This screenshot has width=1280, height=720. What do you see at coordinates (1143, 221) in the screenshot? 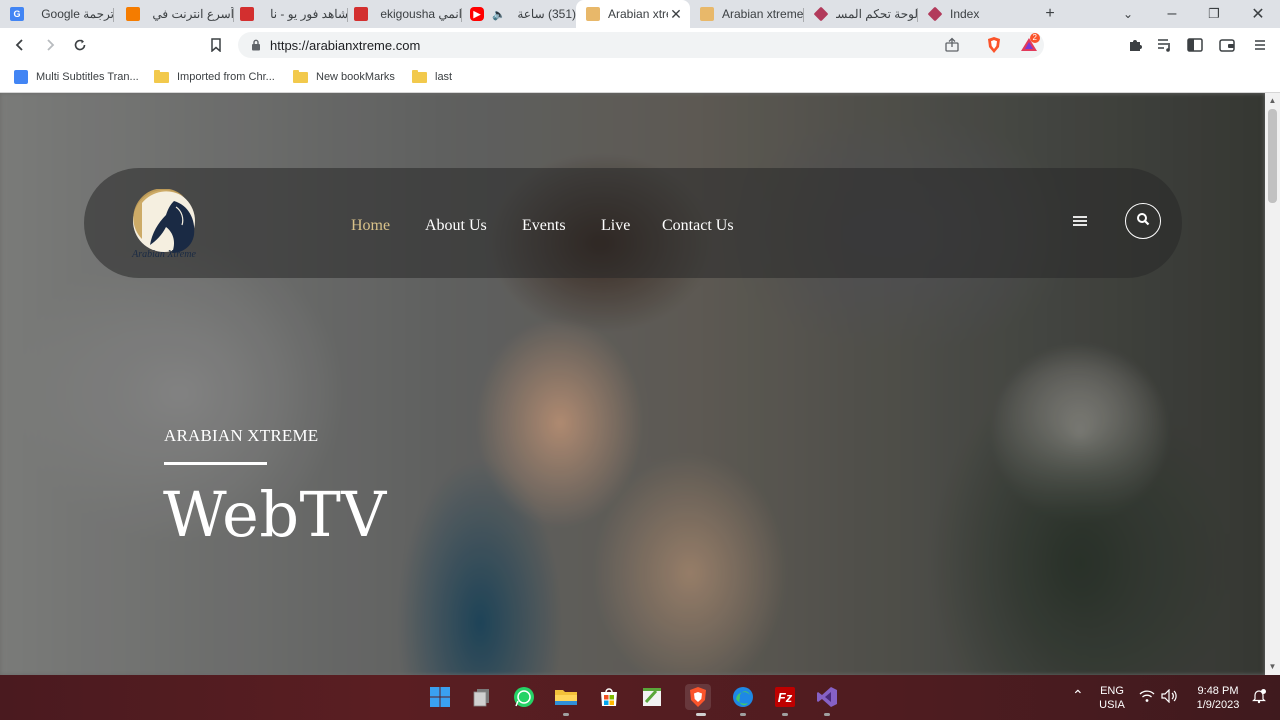
I see `search-button` at bounding box center [1143, 221].